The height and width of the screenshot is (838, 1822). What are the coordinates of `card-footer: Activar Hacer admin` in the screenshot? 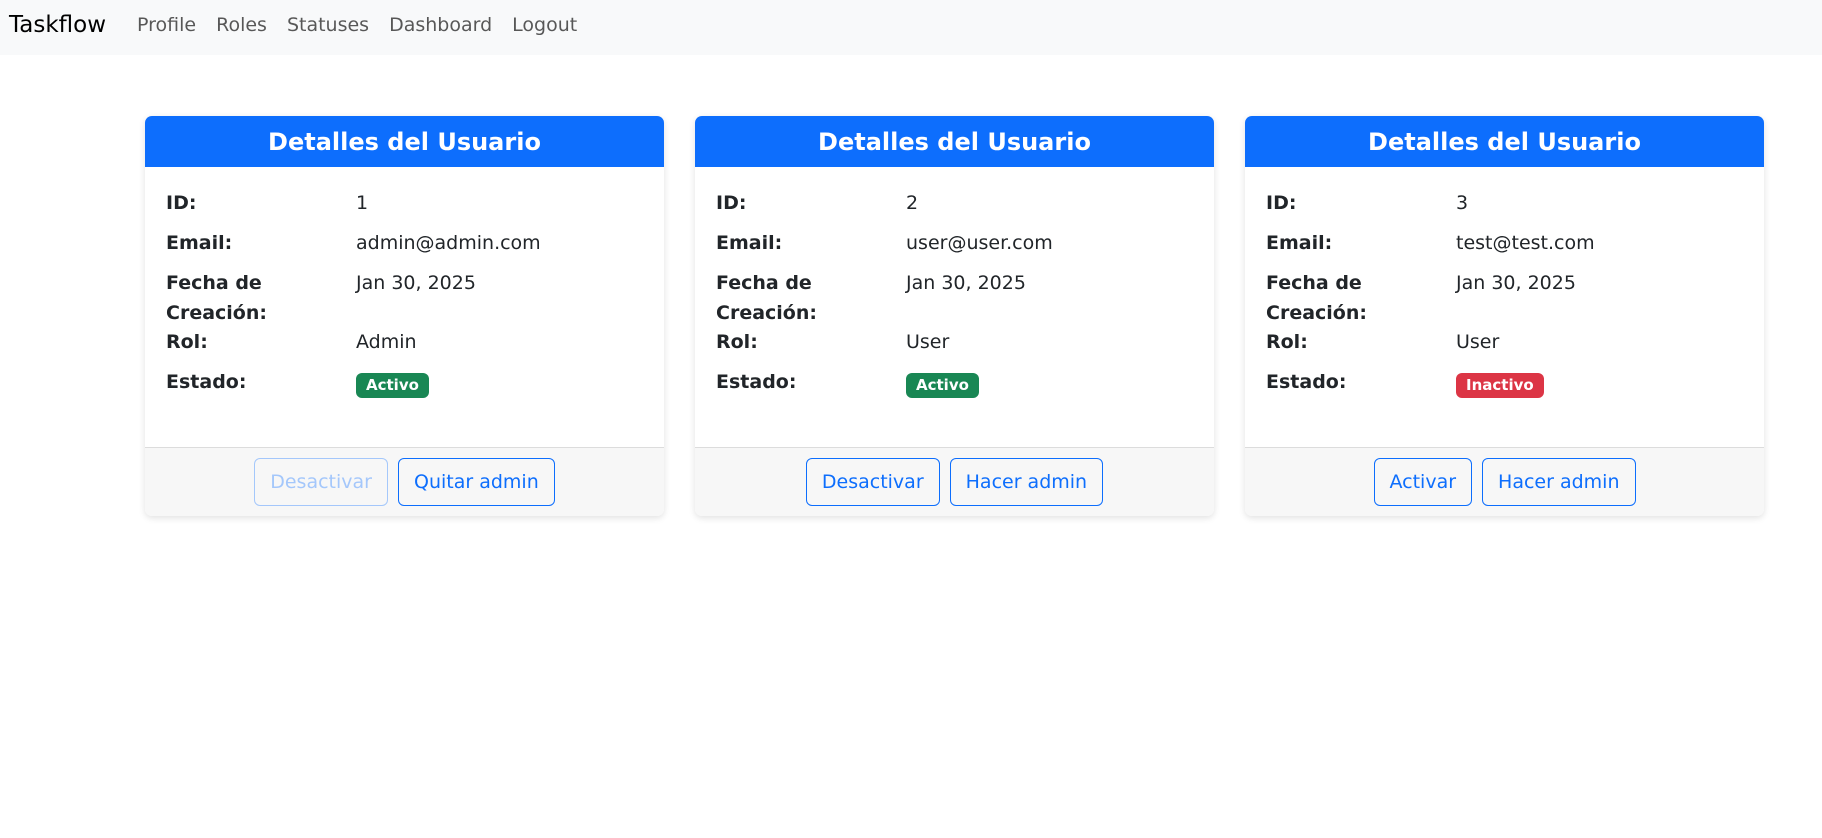 It's located at (1504, 481).